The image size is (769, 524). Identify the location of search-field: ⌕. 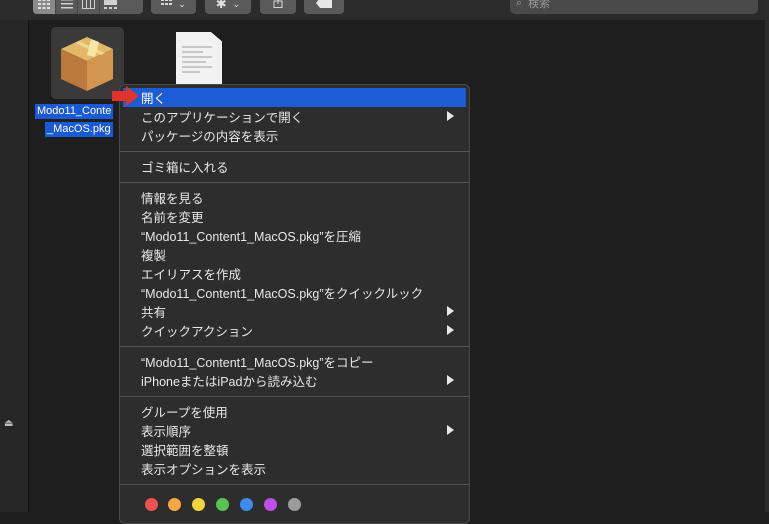
(634, 7).